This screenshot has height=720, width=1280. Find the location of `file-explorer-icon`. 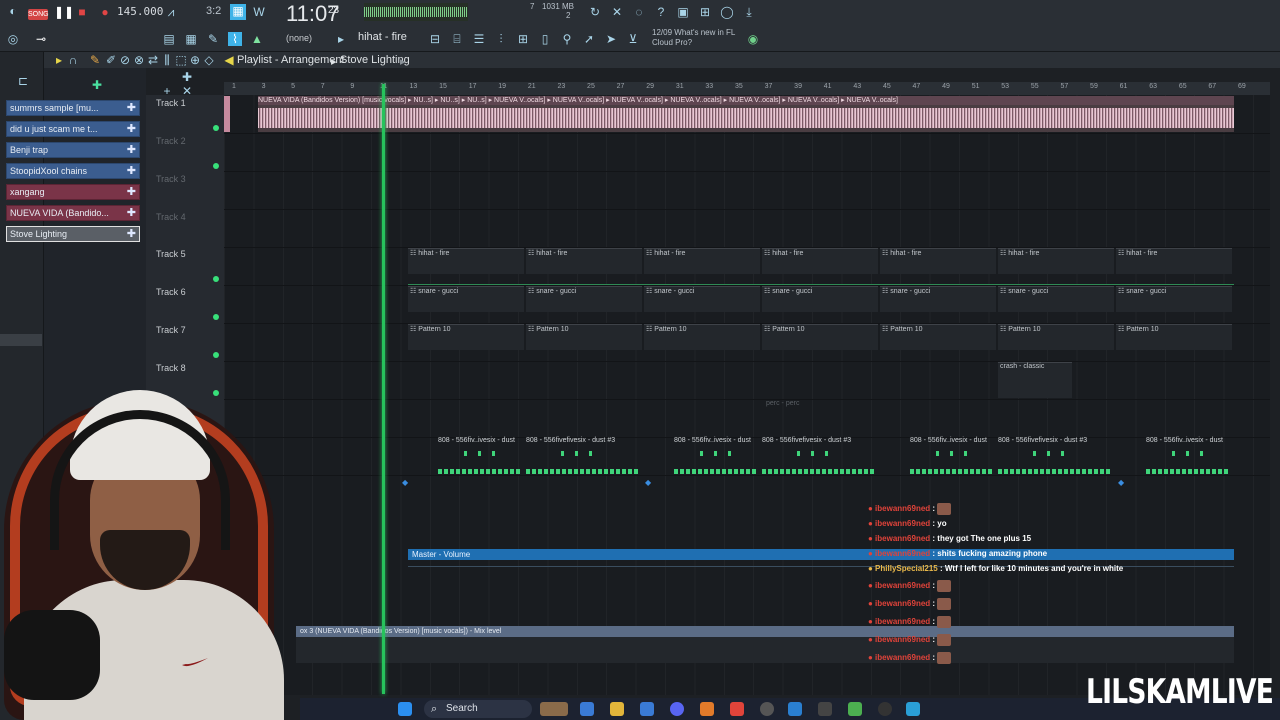

file-explorer-icon is located at coordinates (617, 709).